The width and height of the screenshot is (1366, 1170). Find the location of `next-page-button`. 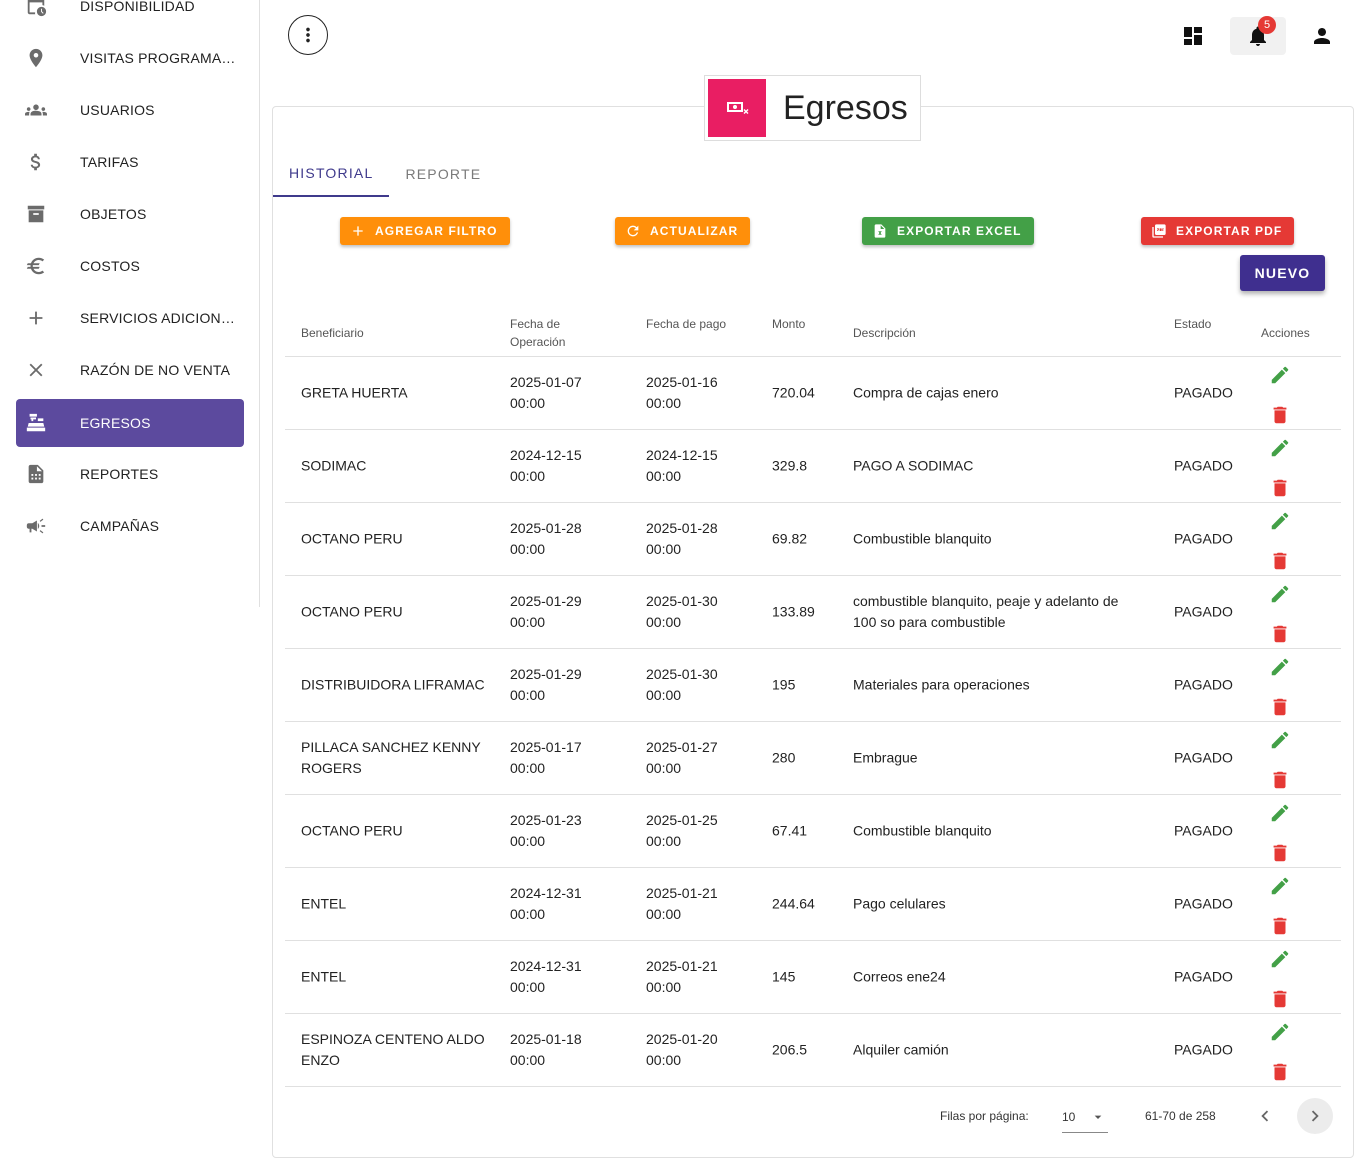

next-page-button is located at coordinates (1315, 1116).